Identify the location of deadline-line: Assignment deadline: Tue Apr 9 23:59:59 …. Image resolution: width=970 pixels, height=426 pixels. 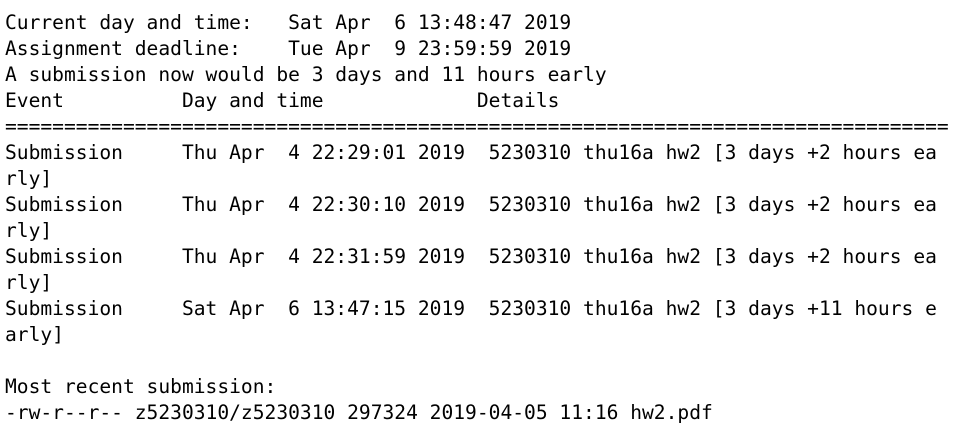
(288, 48).